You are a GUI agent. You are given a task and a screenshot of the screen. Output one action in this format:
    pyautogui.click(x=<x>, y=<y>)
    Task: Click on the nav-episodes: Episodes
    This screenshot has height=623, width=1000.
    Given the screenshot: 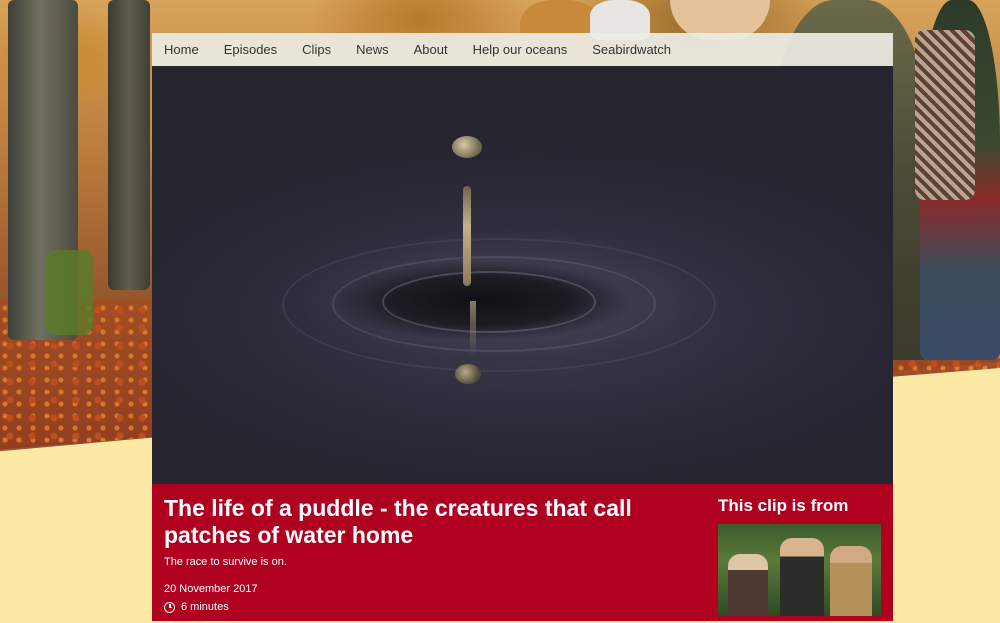 What is the action you would take?
    pyautogui.click(x=250, y=49)
    